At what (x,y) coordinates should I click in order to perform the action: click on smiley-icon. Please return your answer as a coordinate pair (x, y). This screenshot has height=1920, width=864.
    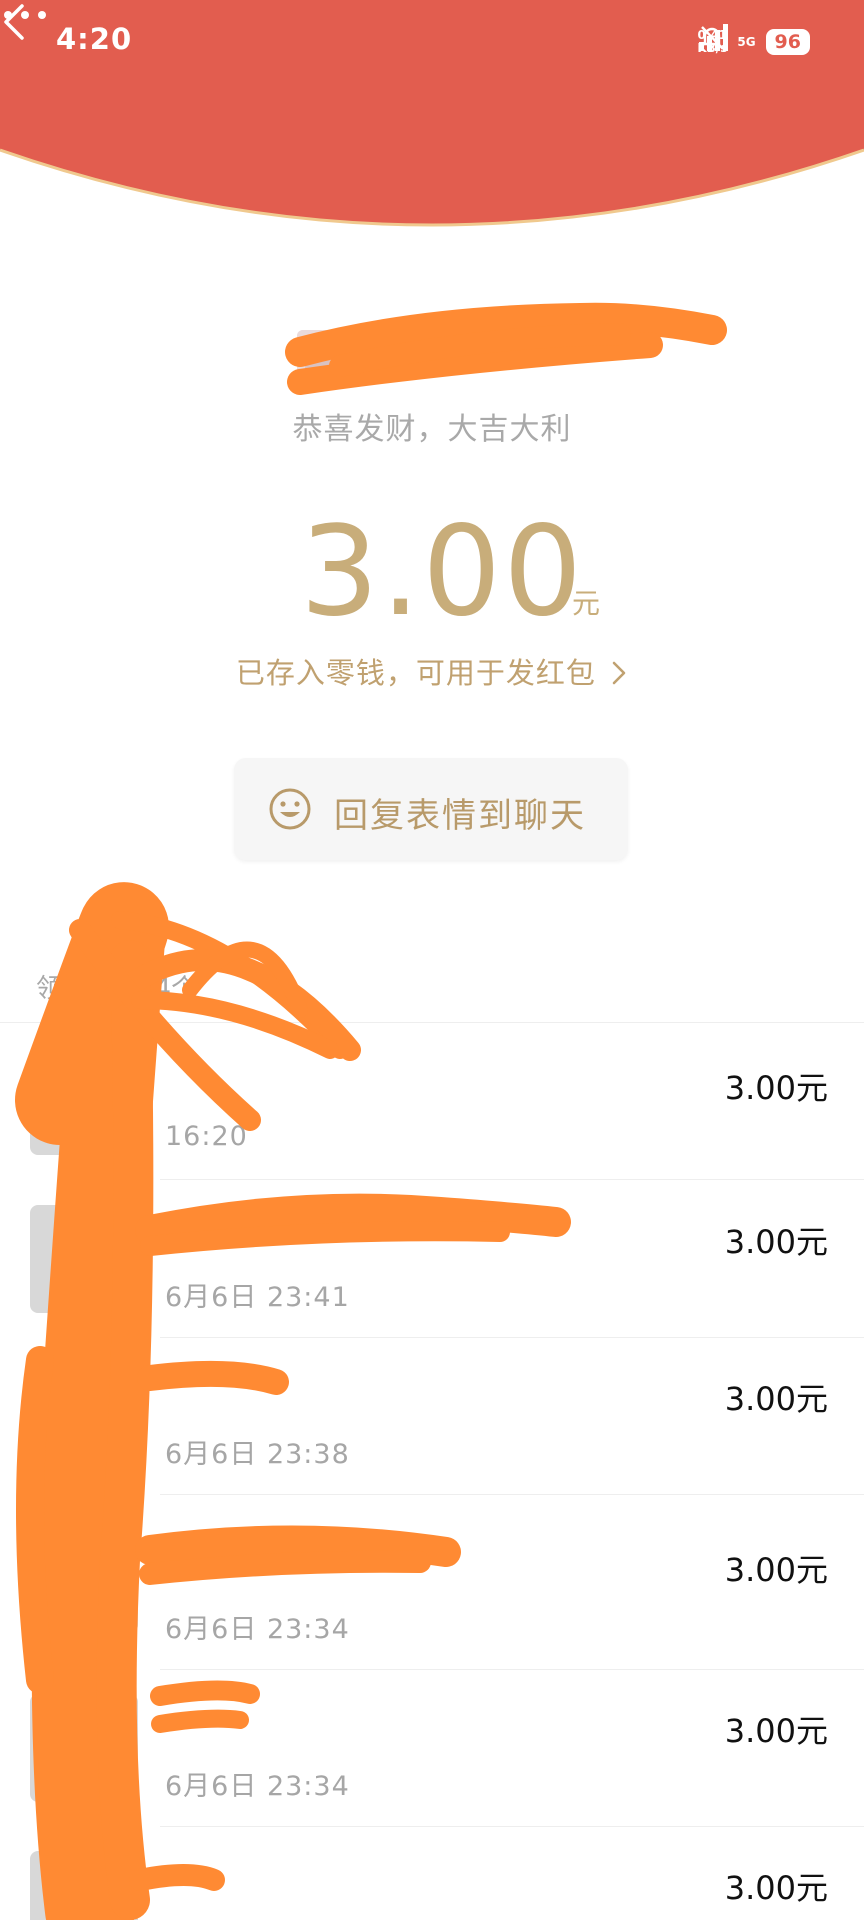
    Looking at the image, I should click on (290, 809).